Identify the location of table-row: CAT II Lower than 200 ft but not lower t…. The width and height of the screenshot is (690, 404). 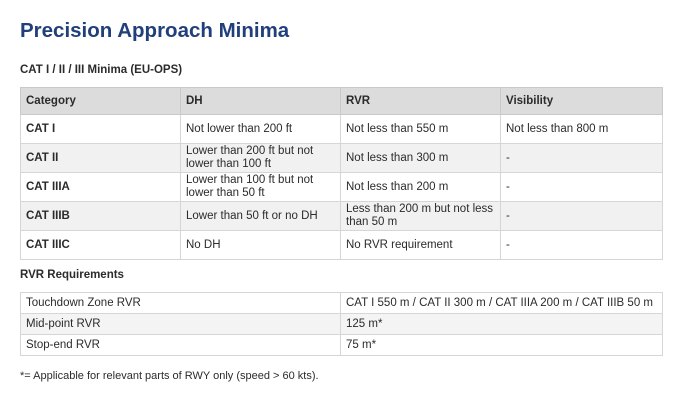
(341, 158).